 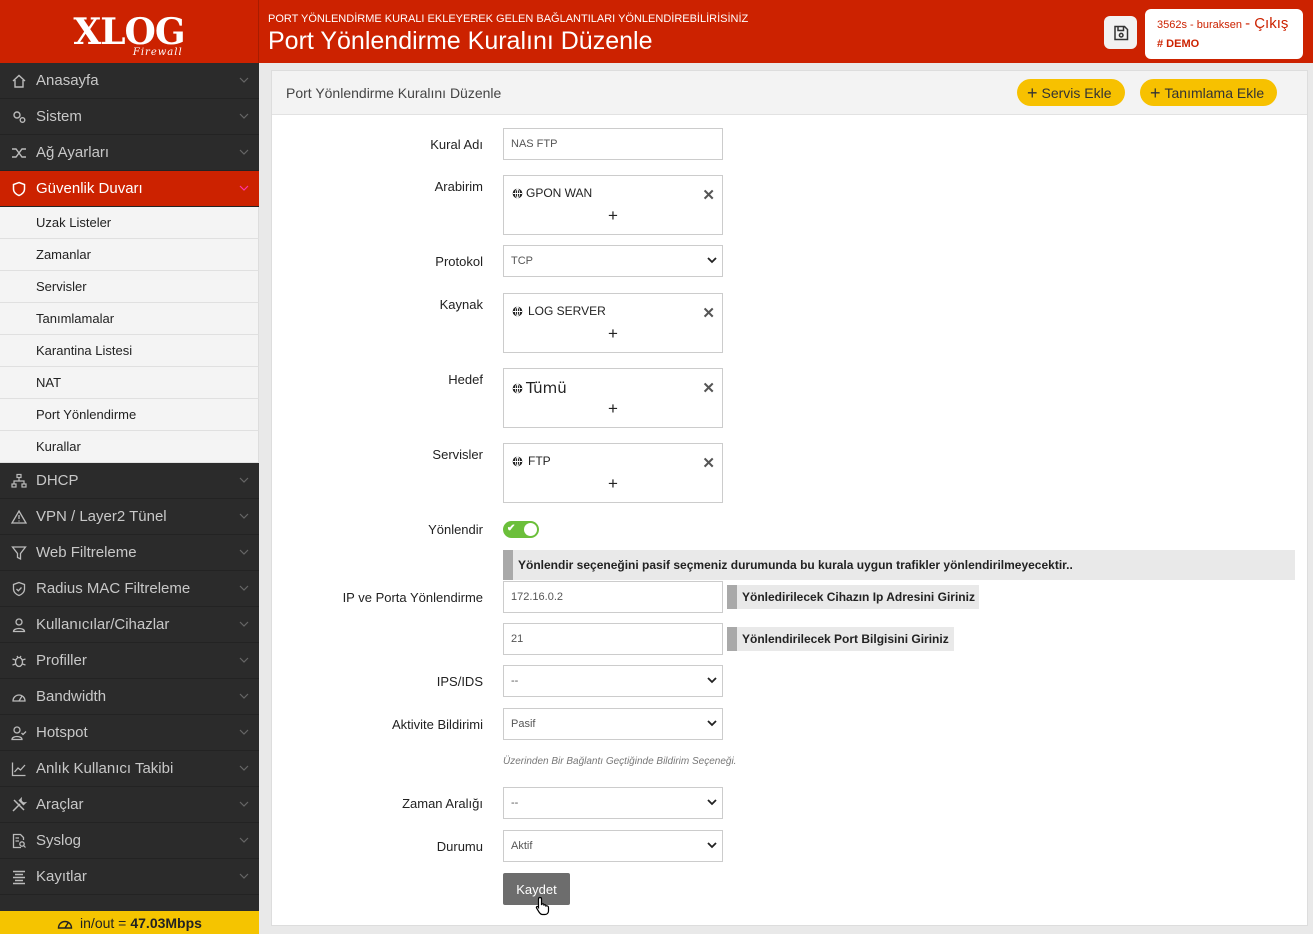 I want to click on logo-subtitle: Firewall, so click(x=157, y=52).